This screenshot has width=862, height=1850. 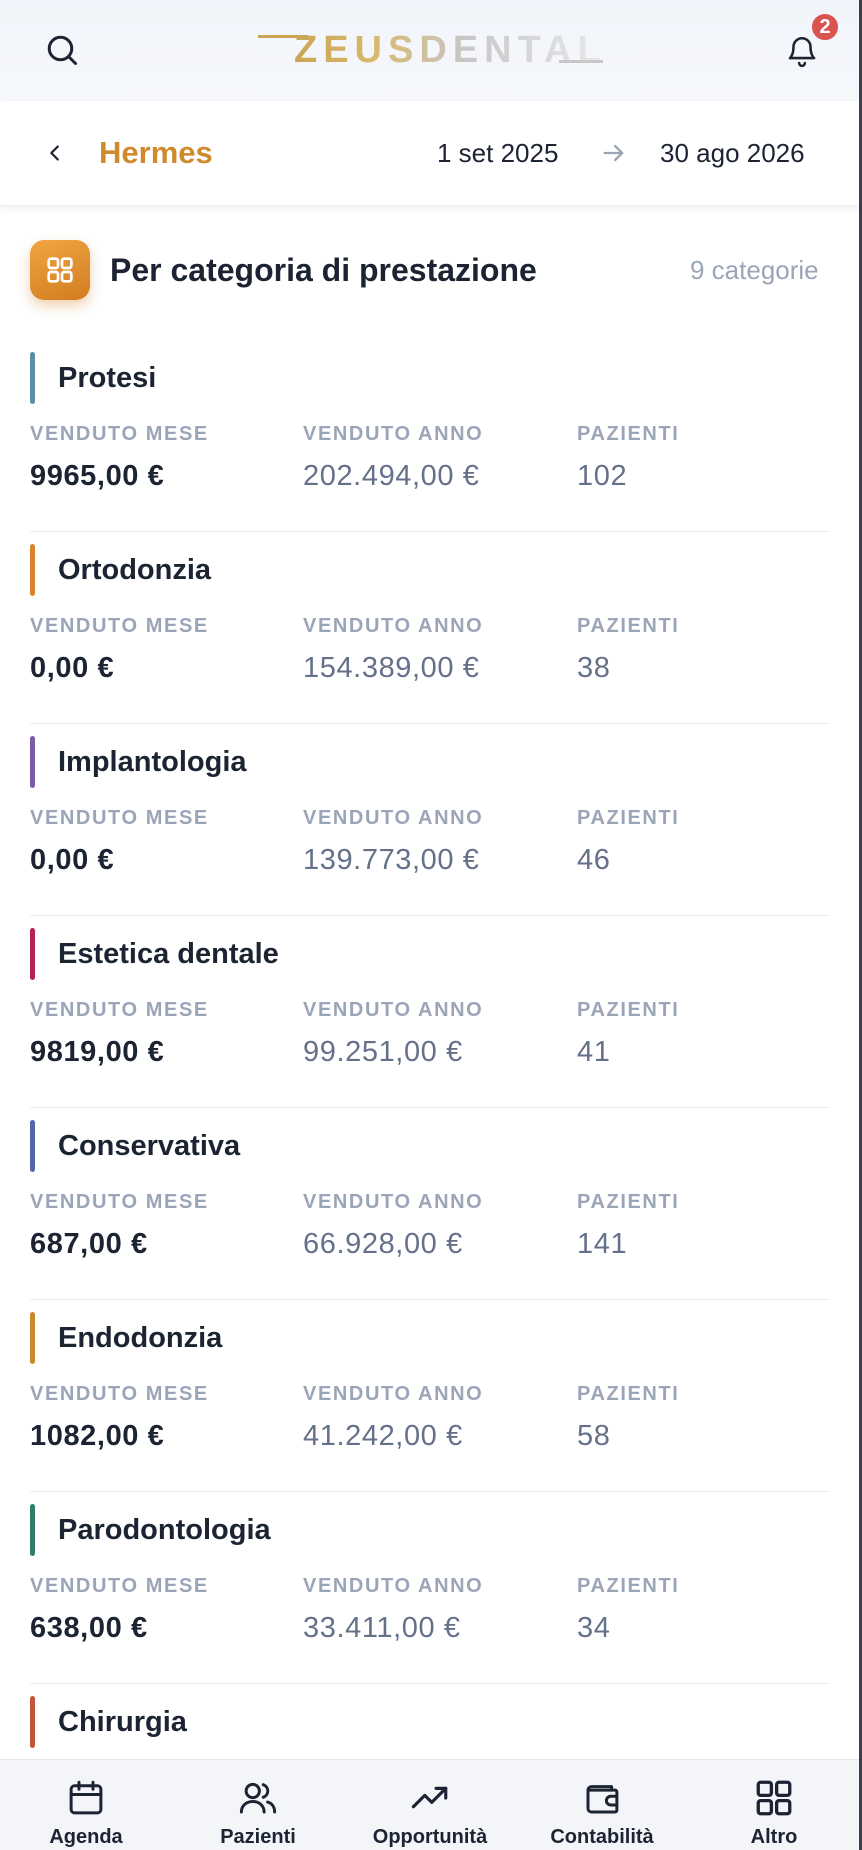 I want to click on category-name: Parodontologia, so click(x=164, y=1530).